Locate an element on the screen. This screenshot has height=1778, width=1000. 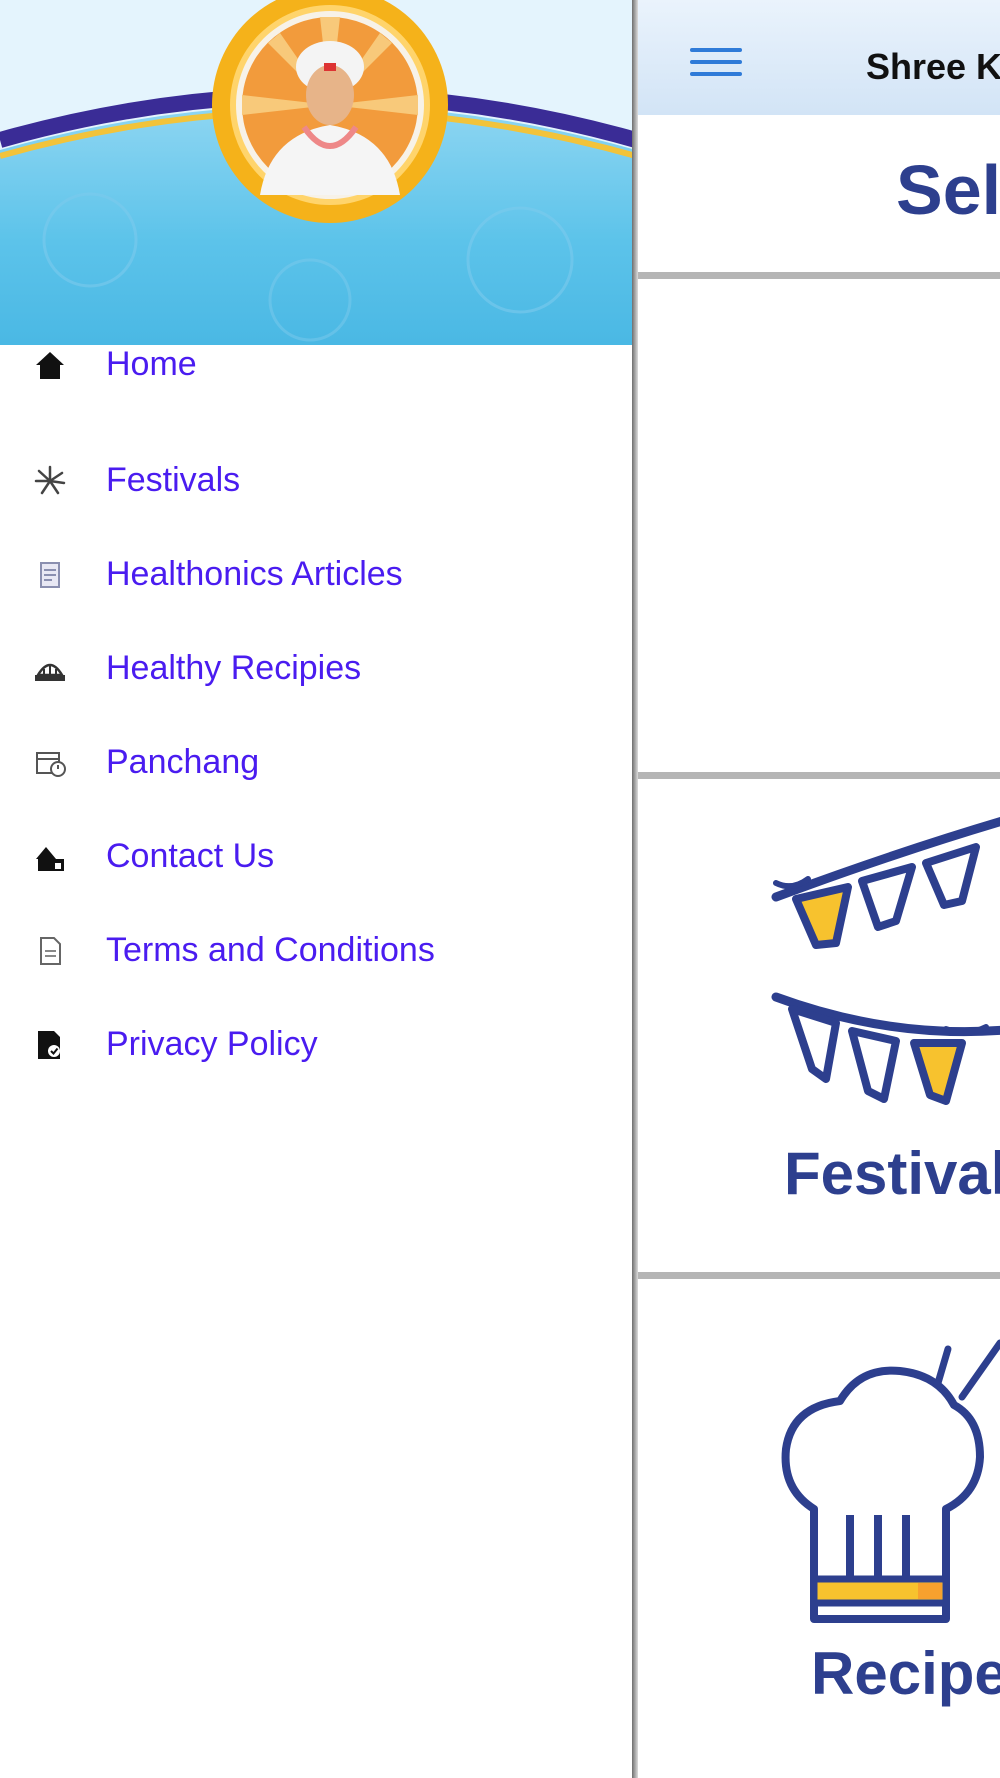
document-icon is located at coordinates (50, 951).